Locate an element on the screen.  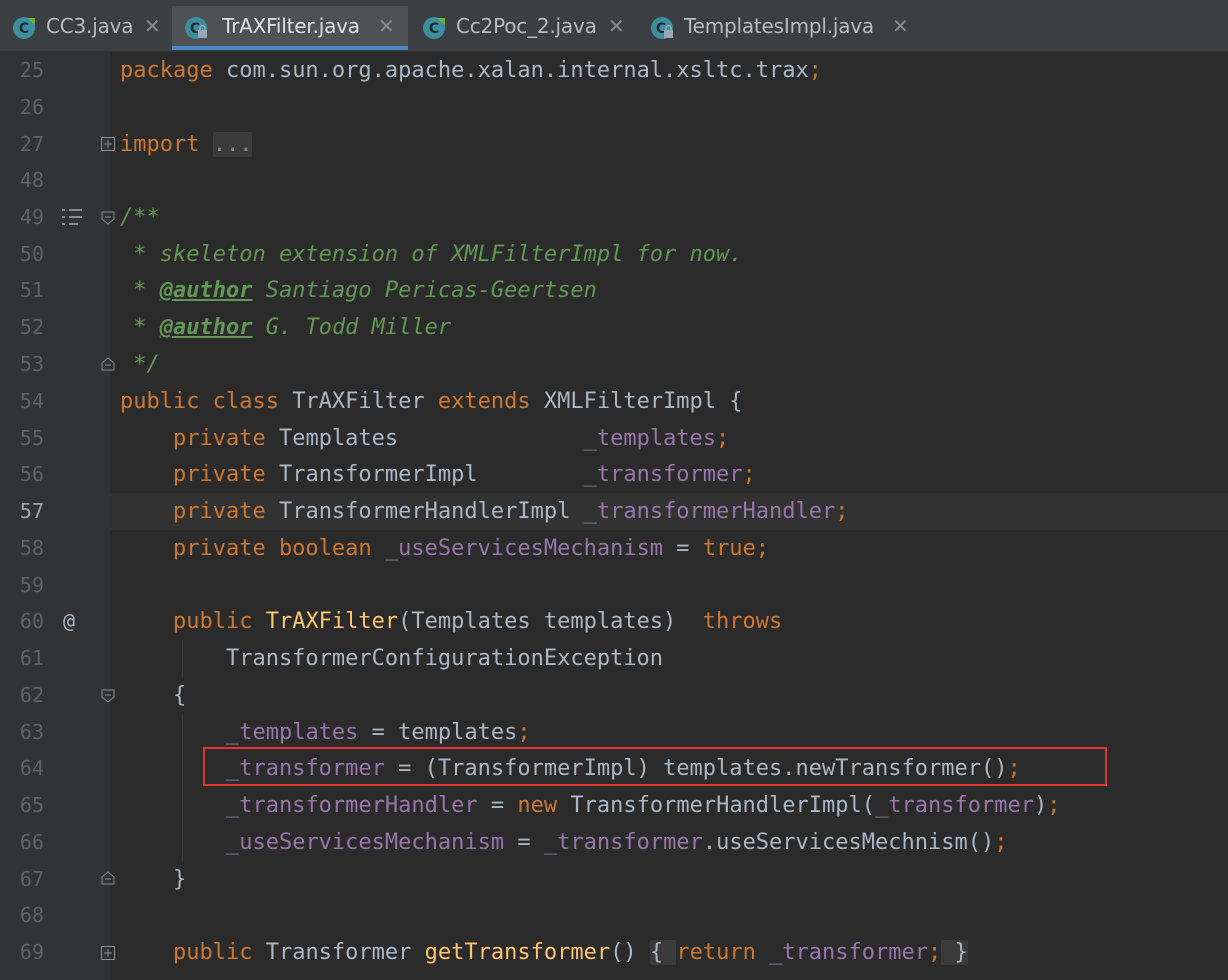
tab-label: CC3.java is located at coordinates (90, 26).